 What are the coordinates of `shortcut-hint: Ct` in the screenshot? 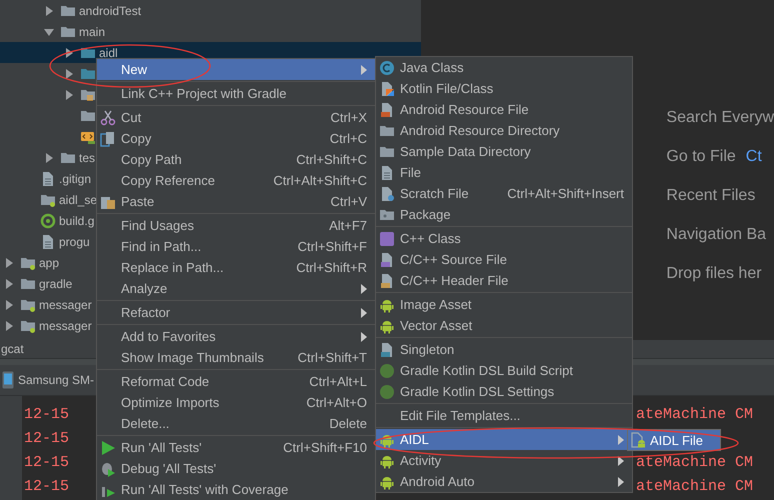 It's located at (754, 157).